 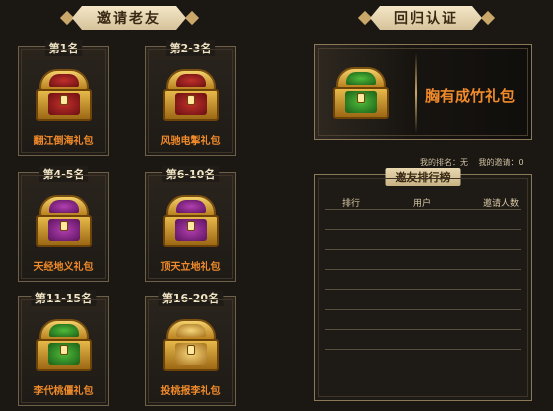 I want to click on my-invites-text: 我的邀请：0, so click(x=501, y=162).